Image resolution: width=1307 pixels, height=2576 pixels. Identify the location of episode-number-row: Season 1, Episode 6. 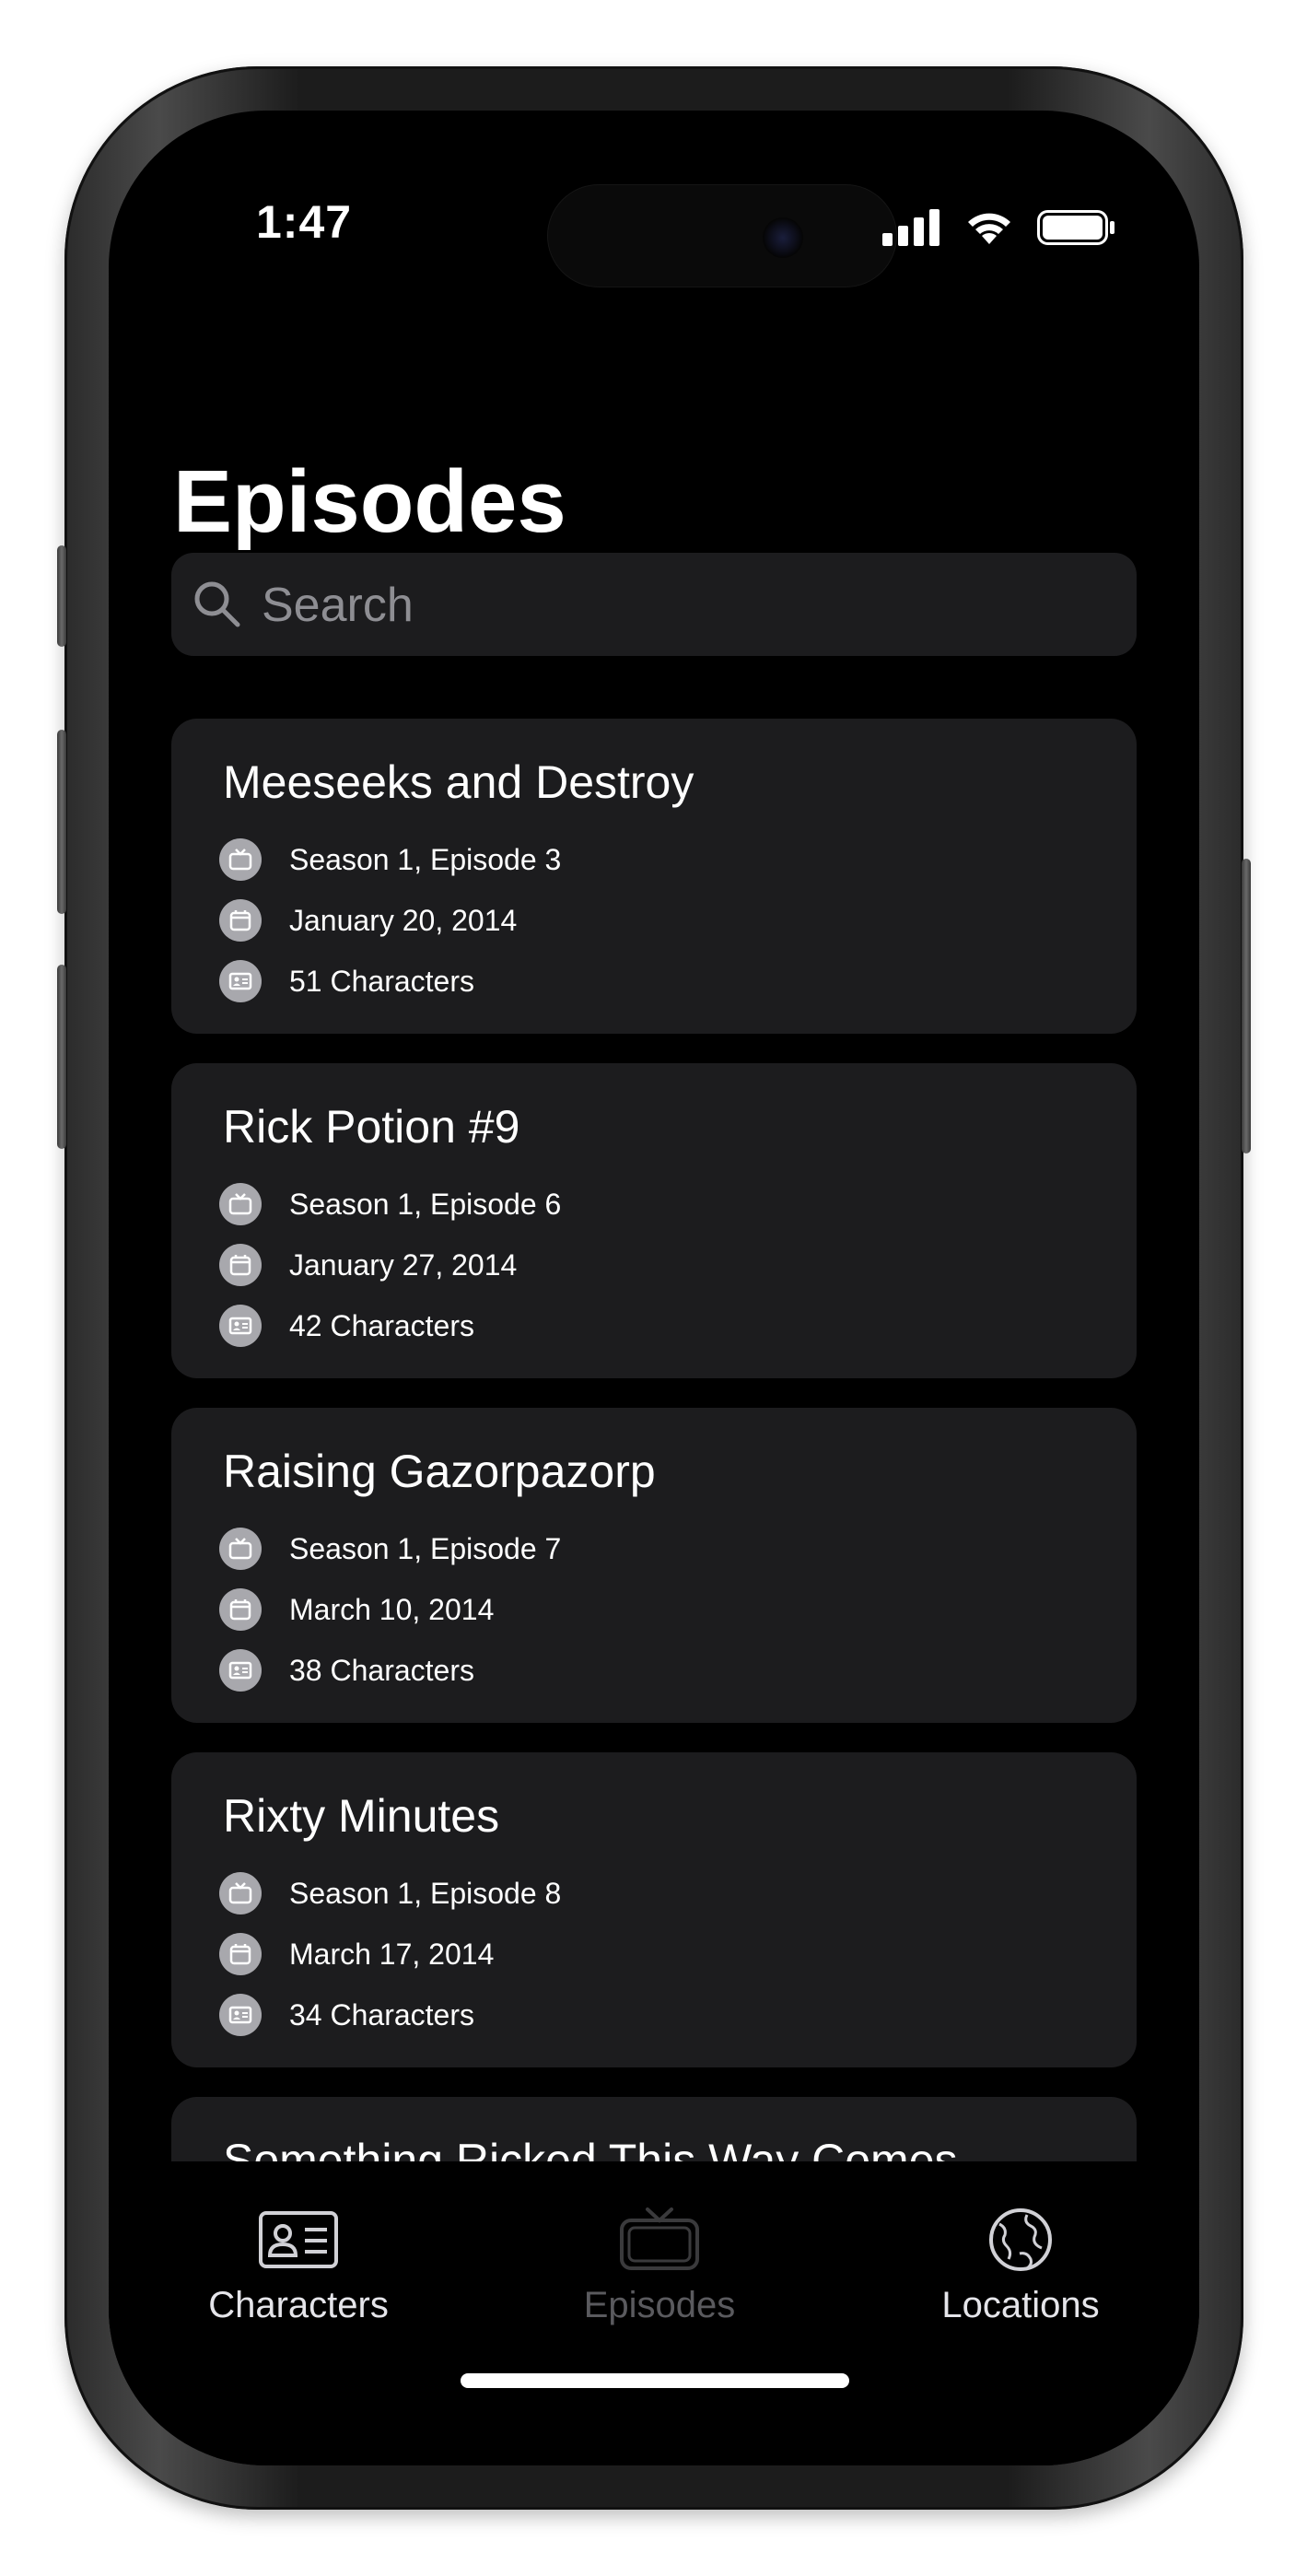
(390, 1204).